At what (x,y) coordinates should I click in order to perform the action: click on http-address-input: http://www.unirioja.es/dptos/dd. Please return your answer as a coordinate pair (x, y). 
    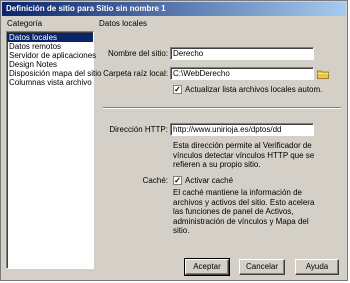
    Looking at the image, I should click on (242, 129).